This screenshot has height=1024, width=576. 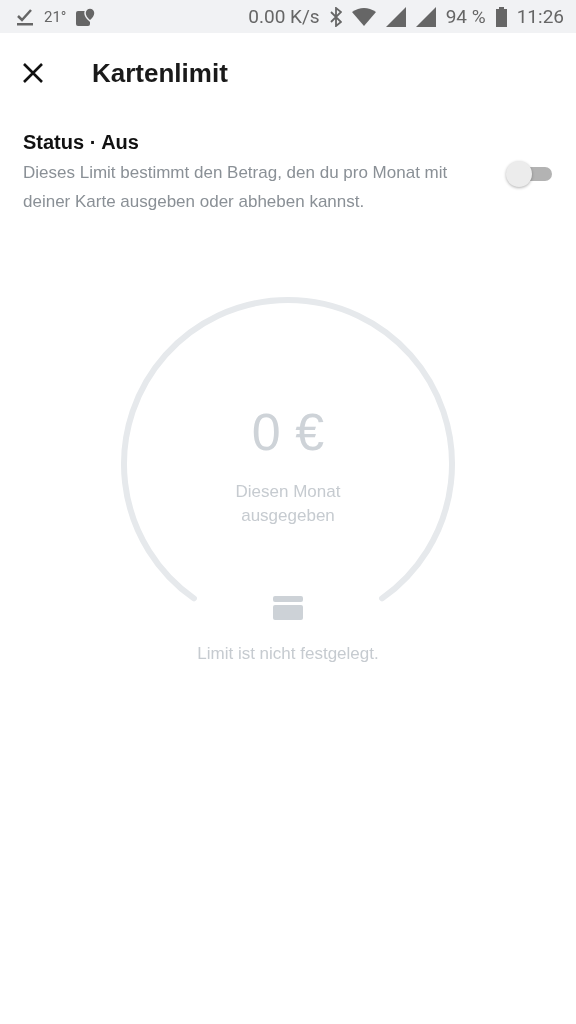 What do you see at coordinates (288, 504) in the screenshot?
I see `spent-caption: Diesen Monat ausgegeben` at bounding box center [288, 504].